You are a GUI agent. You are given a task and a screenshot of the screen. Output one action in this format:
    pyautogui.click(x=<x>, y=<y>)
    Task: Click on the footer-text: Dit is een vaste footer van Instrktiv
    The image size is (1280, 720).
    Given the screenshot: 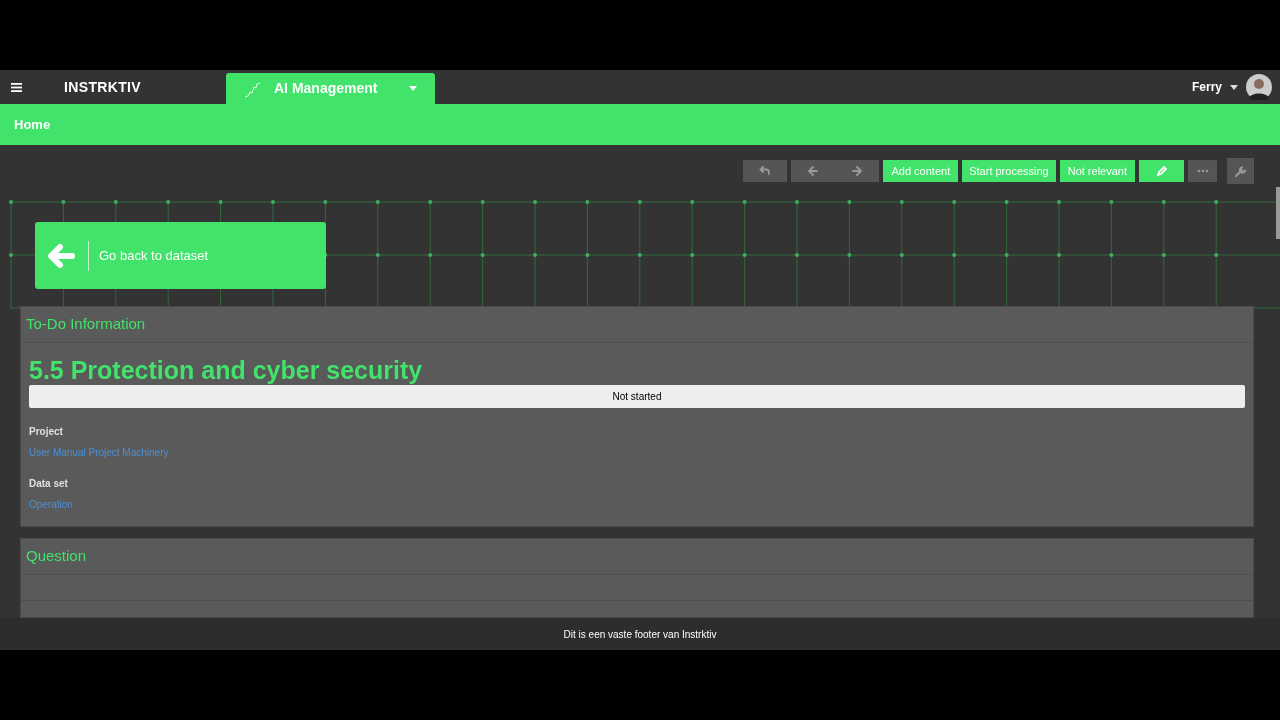 What is the action you would take?
    pyautogui.click(x=640, y=634)
    